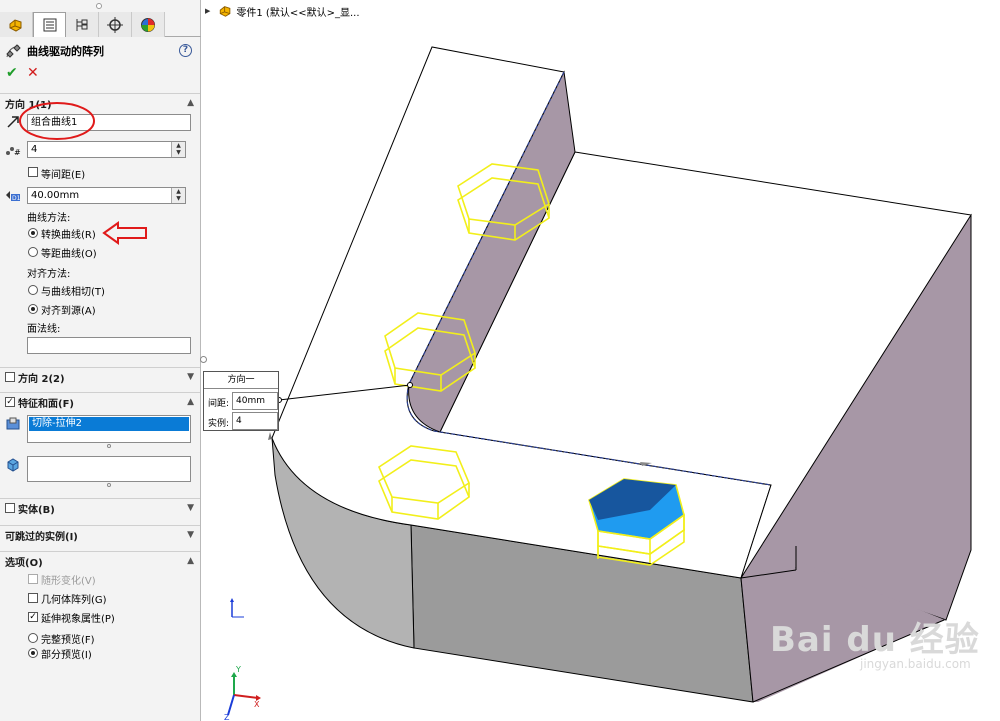 The width and height of the screenshot is (1000, 721). I want to click on property-list-icon, so click(49, 25).